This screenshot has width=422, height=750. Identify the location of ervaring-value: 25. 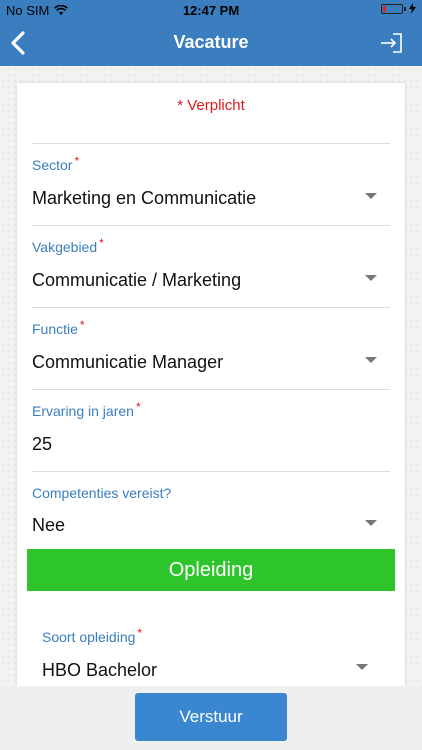
(42, 444).